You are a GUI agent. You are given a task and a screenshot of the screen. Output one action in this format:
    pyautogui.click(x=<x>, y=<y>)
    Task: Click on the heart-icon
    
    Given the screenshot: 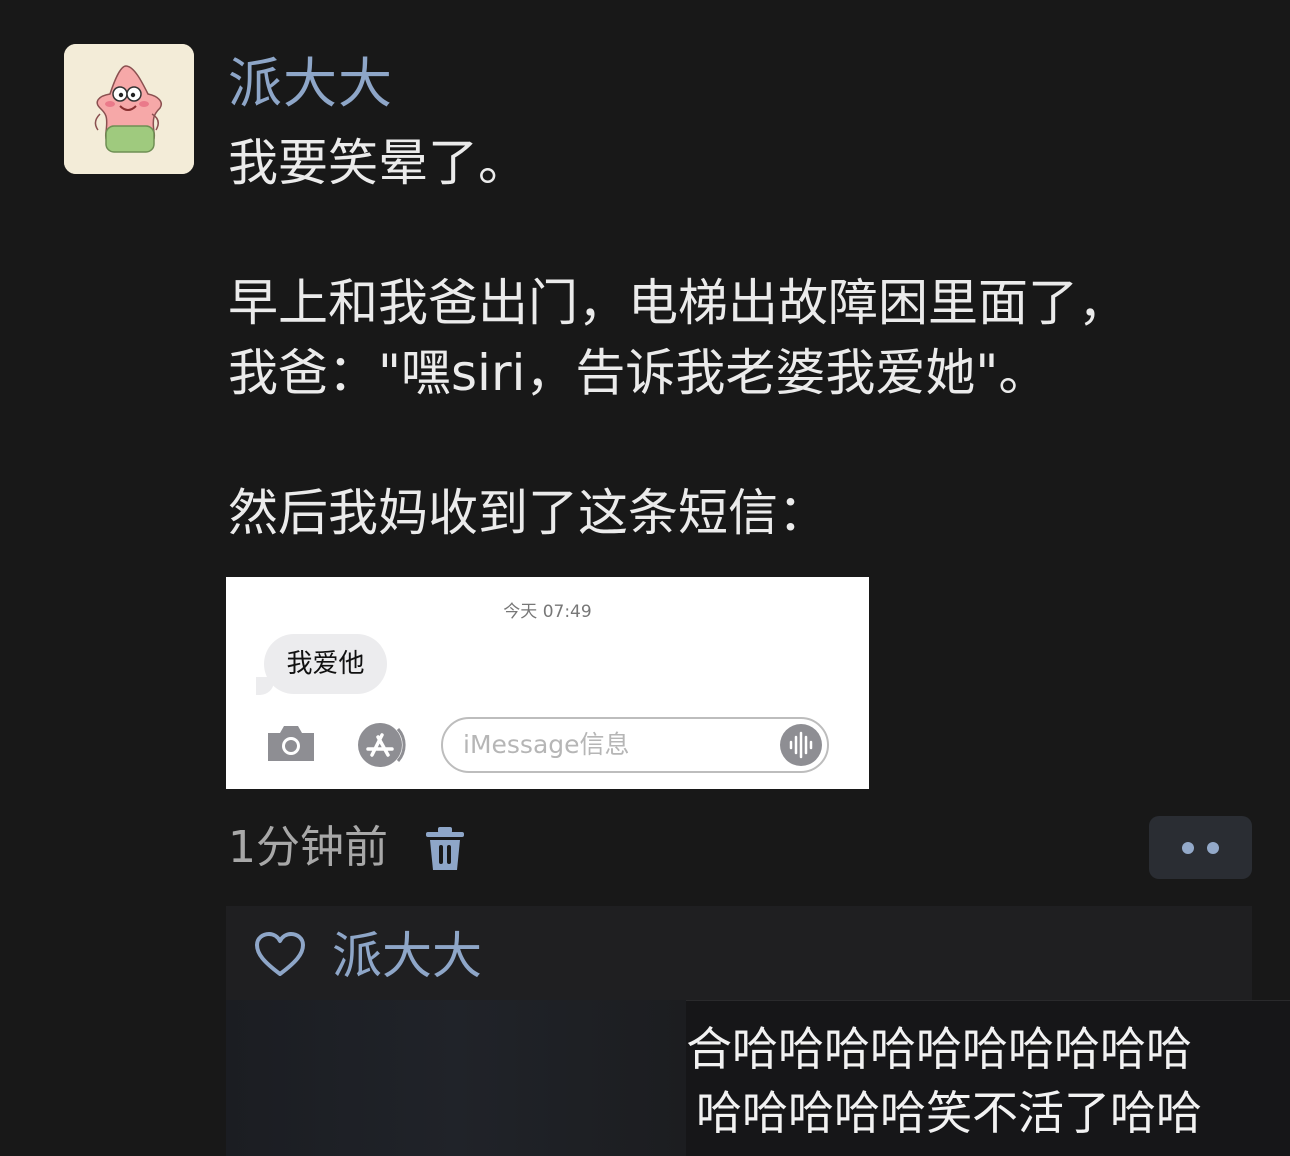 What is the action you would take?
    pyautogui.click(x=280, y=954)
    